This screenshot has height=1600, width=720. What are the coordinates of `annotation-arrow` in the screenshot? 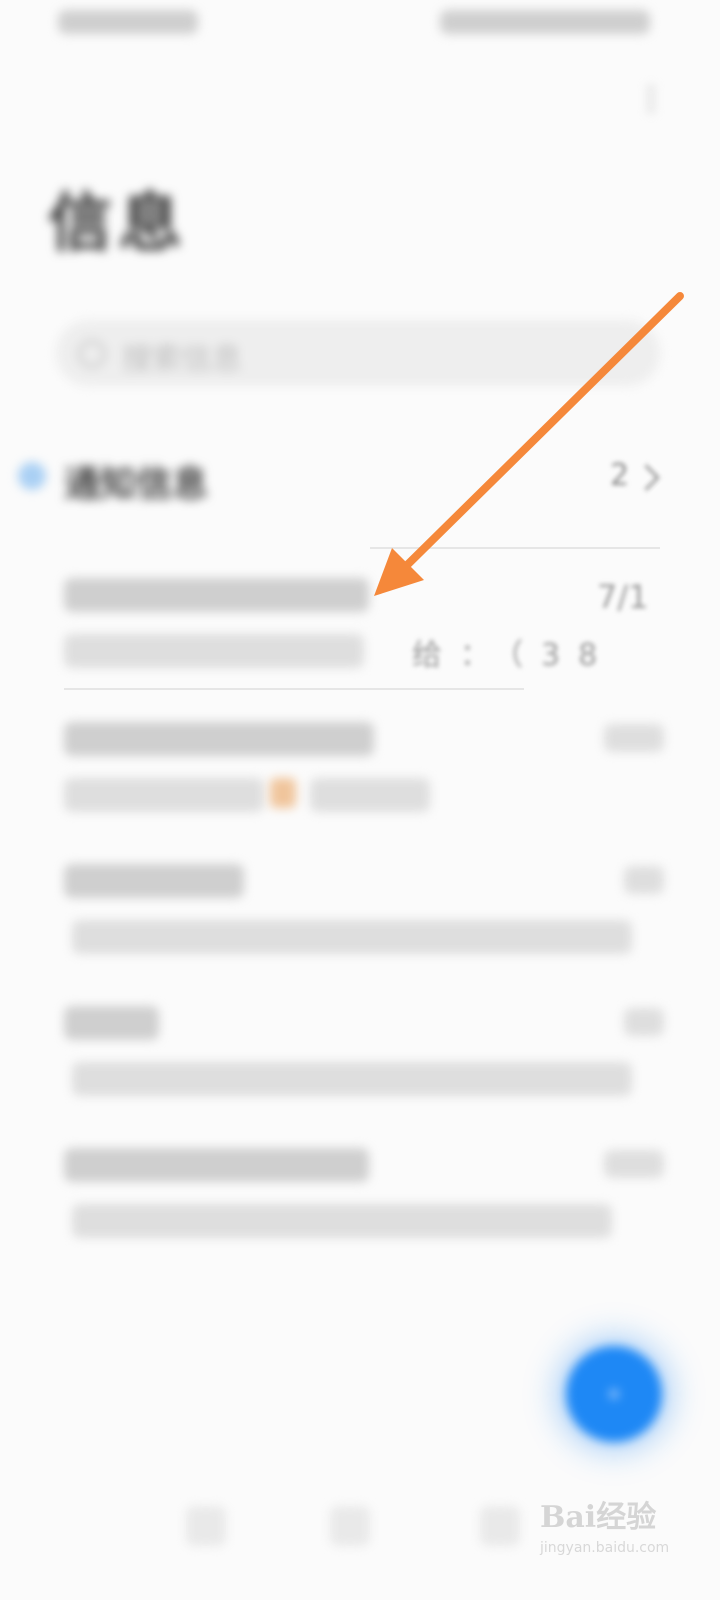 It's located at (529, 444).